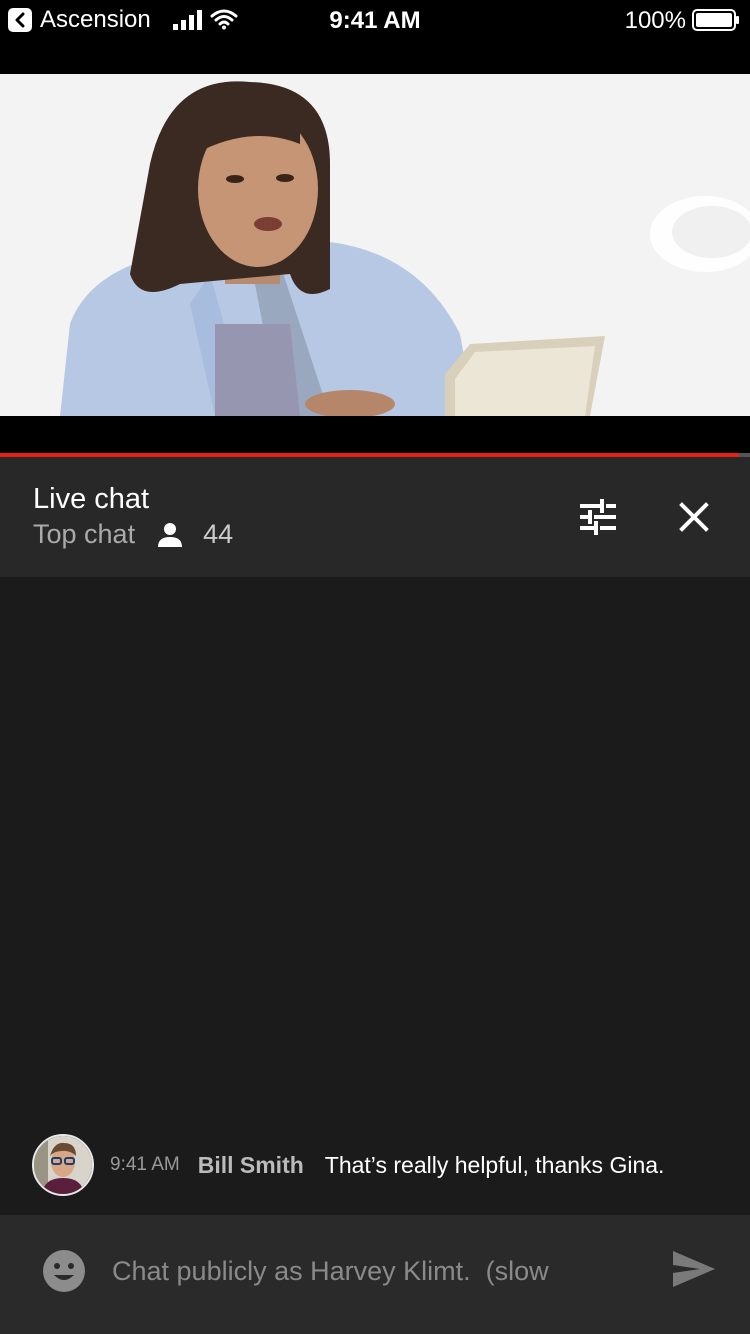 The width and height of the screenshot is (750, 1334). I want to click on chat-input-bar, so click(375, 1274).